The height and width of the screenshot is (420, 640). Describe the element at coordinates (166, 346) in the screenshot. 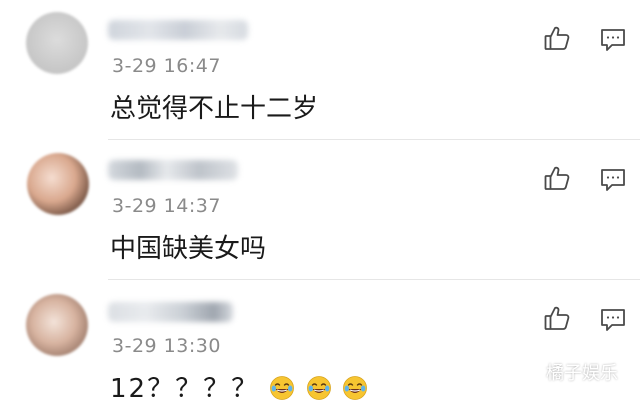

I see `comment-time: 3-29 13:30` at that location.